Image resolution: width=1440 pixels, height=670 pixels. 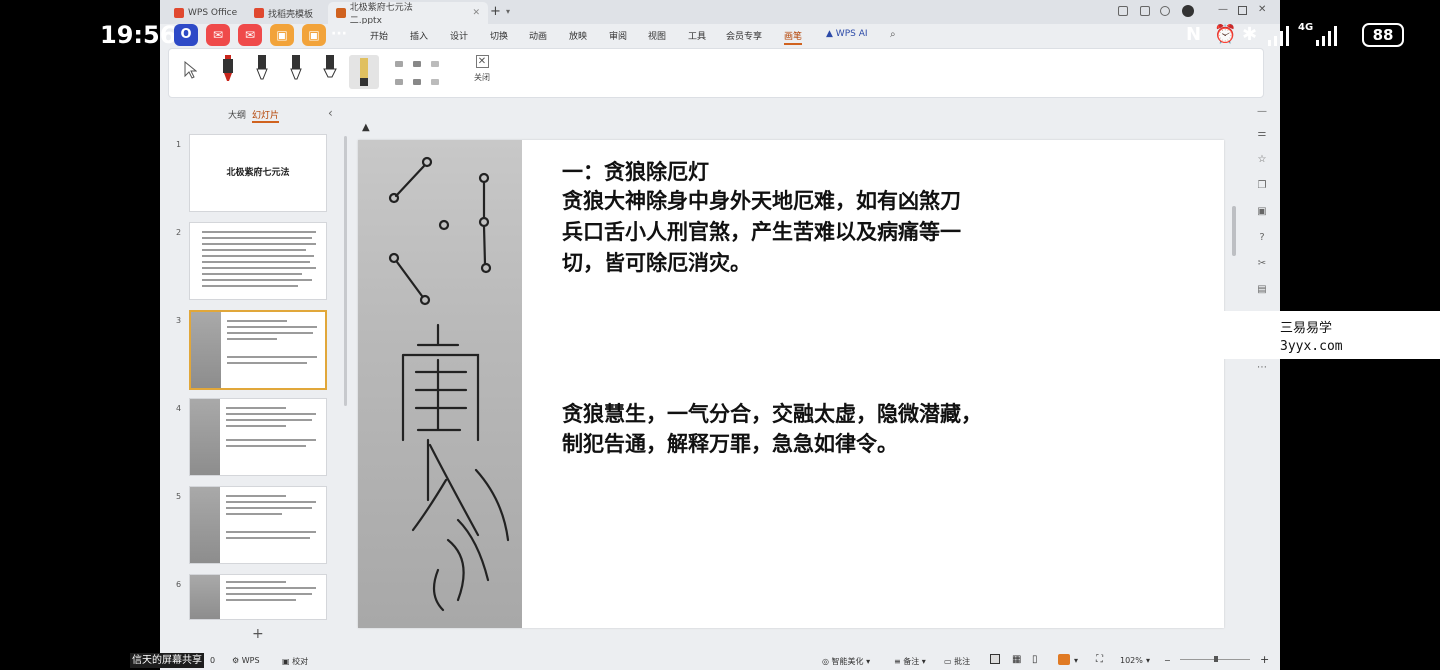 I want to click on menu-tools: 工具, so click(x=697, y=35).